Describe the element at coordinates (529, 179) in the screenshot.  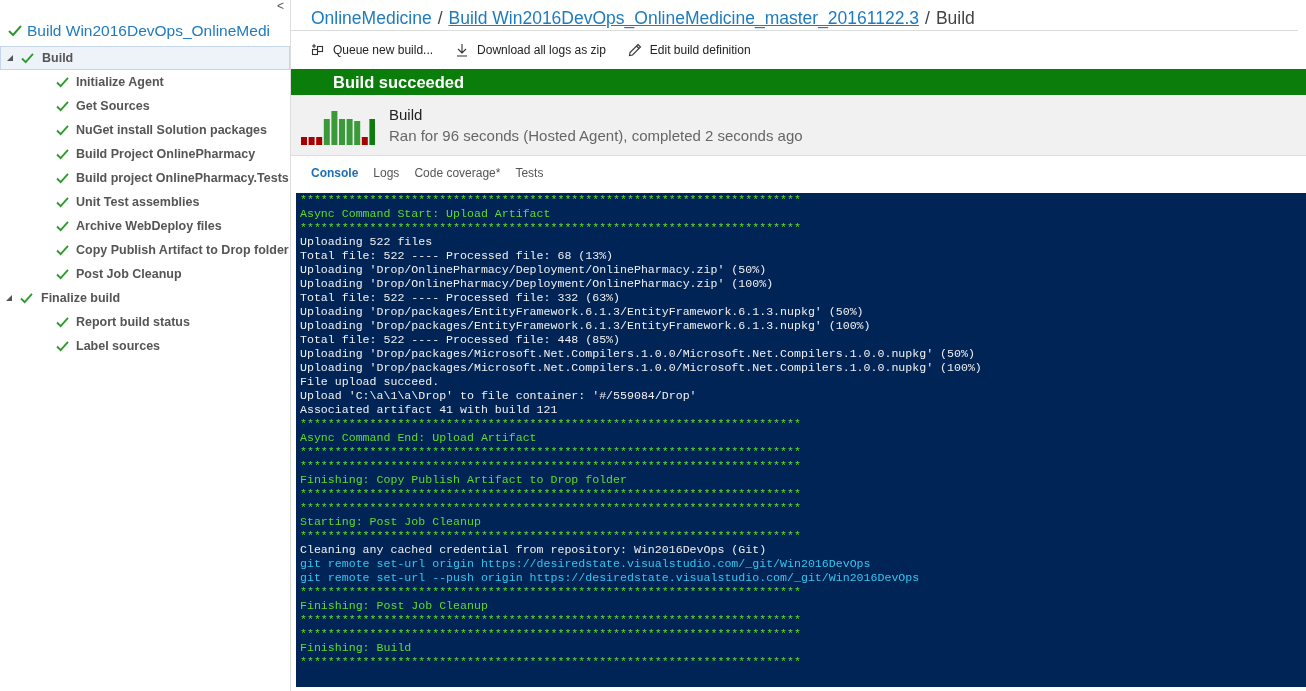
I see `tab: Tests` at that location.